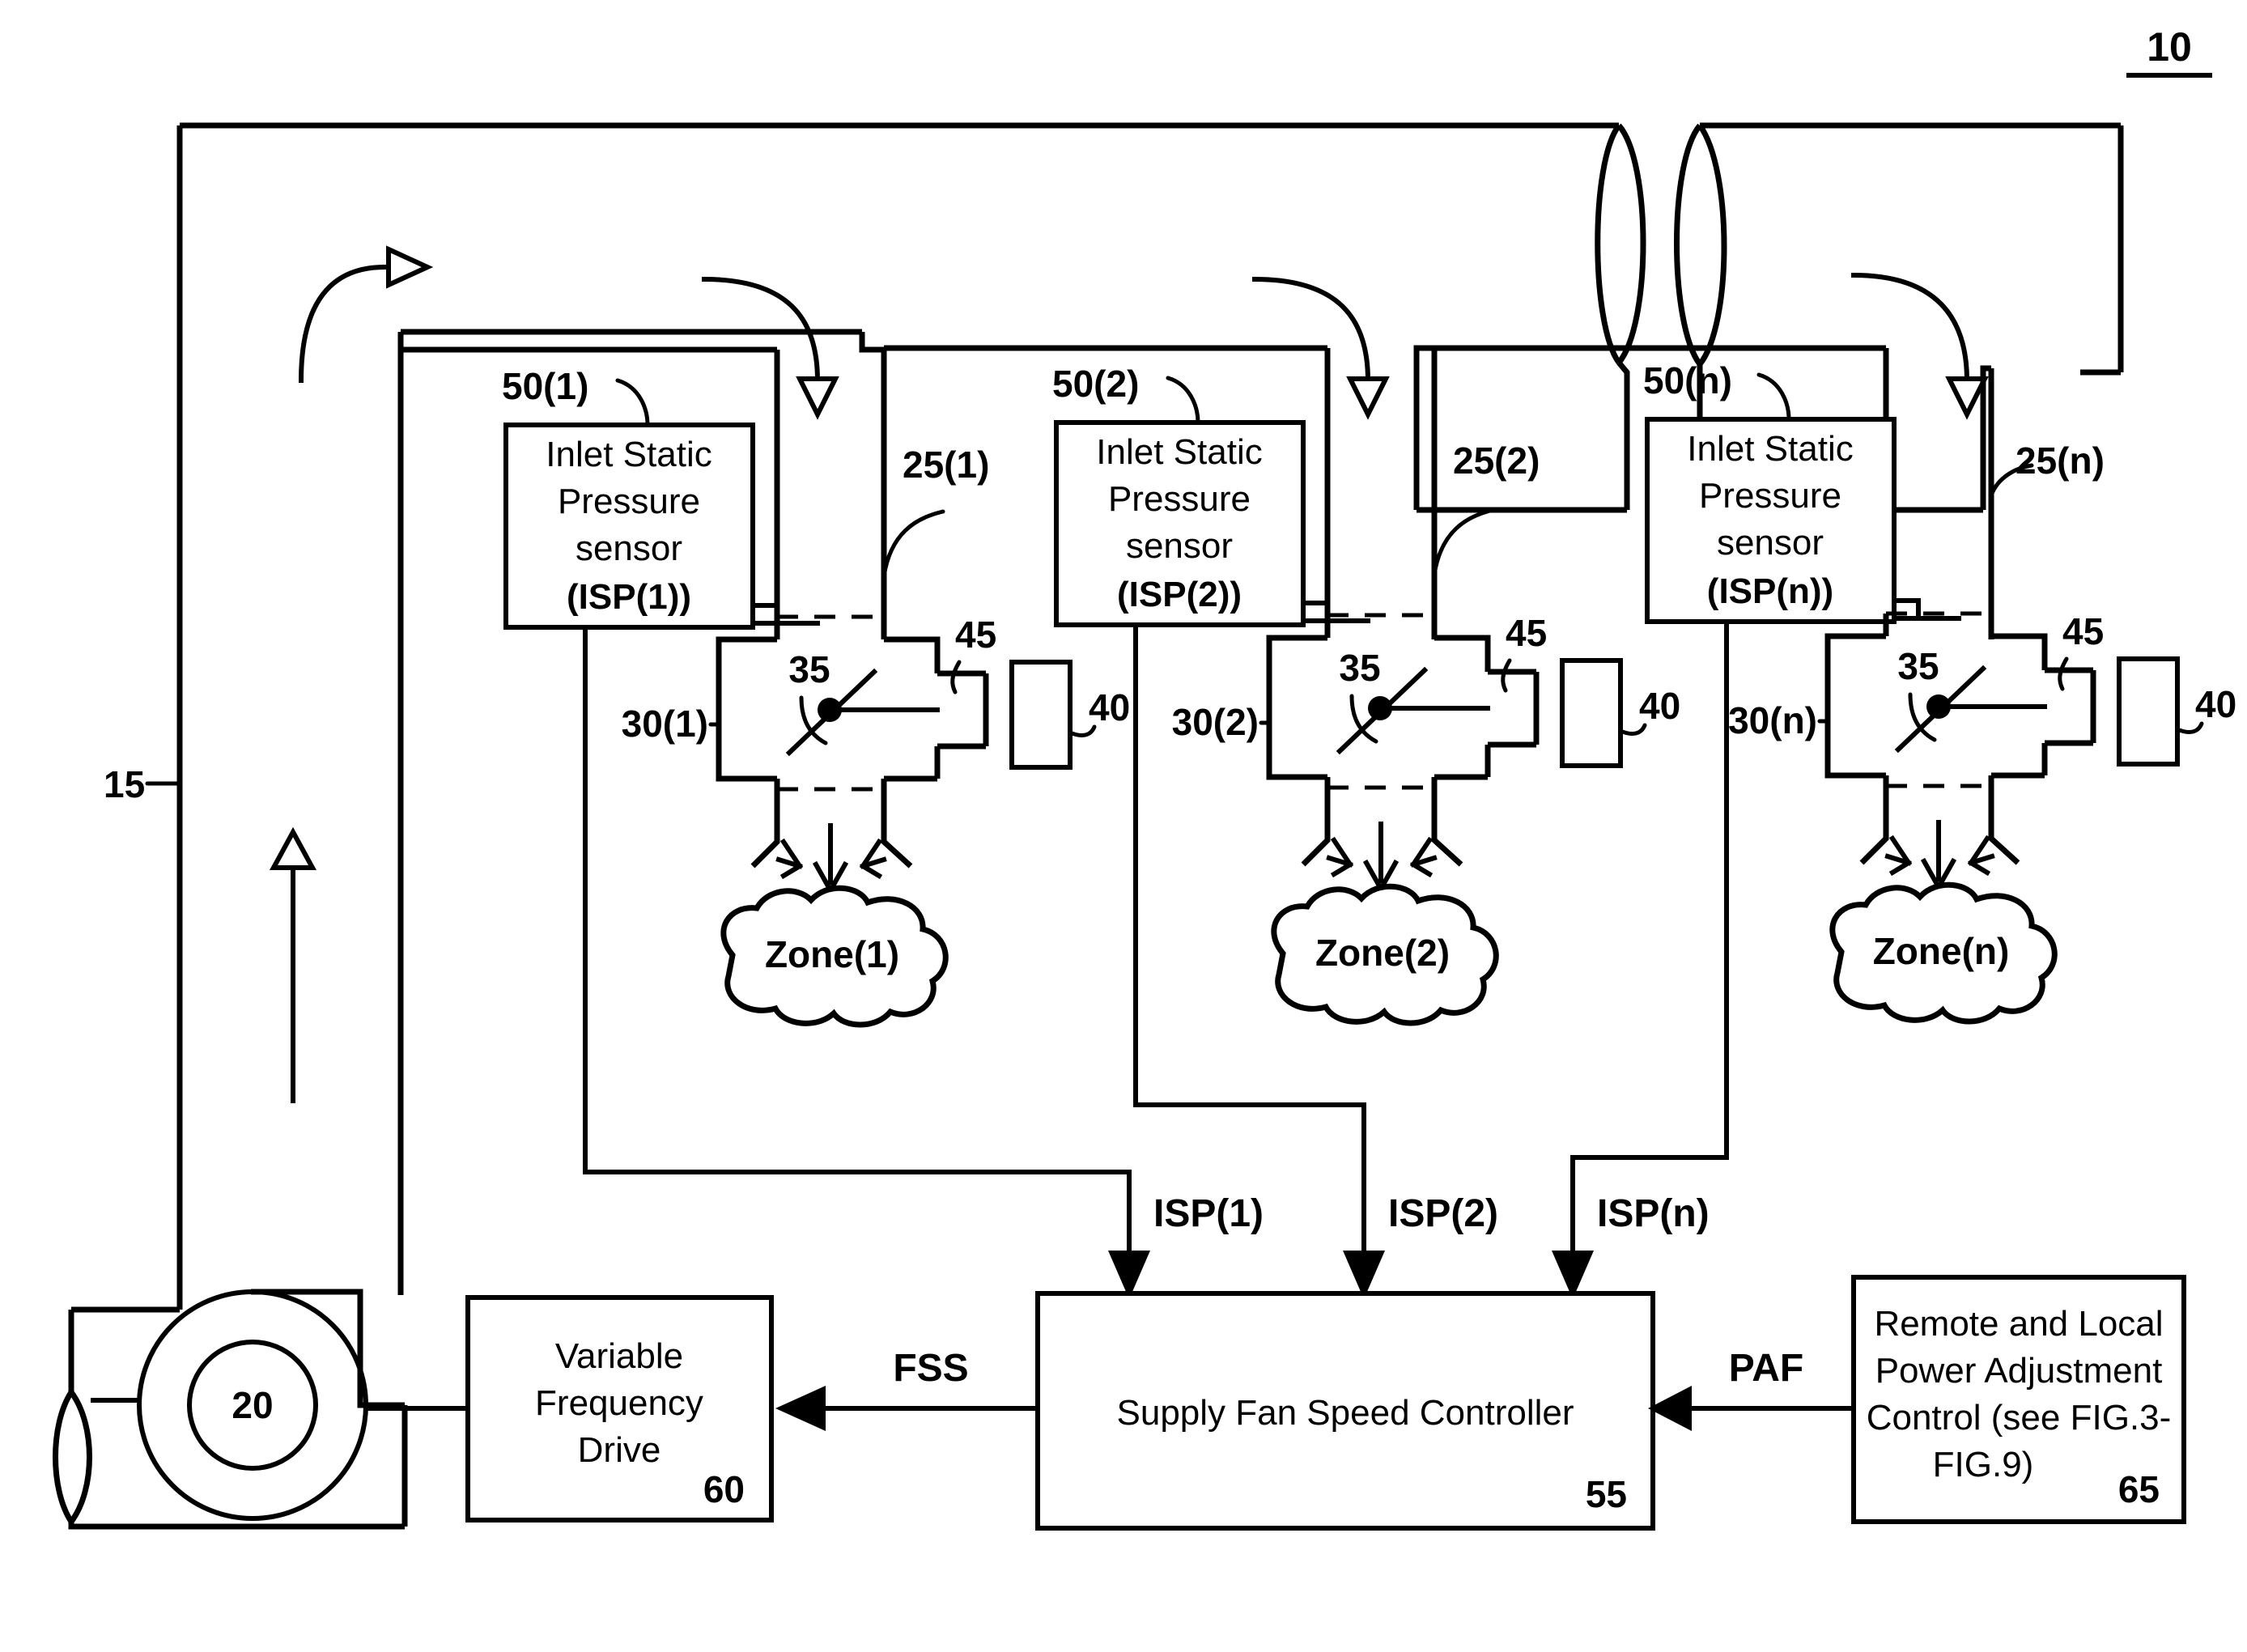 Image resolution: width=2247 pixels, height=1652 pixels. I want to click on svg-text: (ISP(2)), so click(1179, 595).